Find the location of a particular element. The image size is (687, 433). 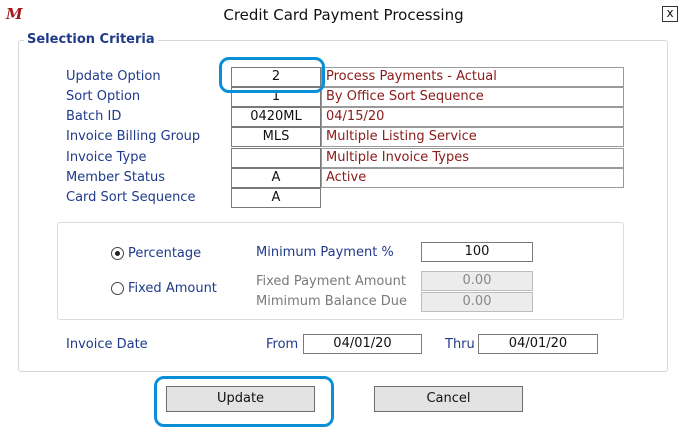

update-option-label: Update Option is located at coordinates (113, 76).